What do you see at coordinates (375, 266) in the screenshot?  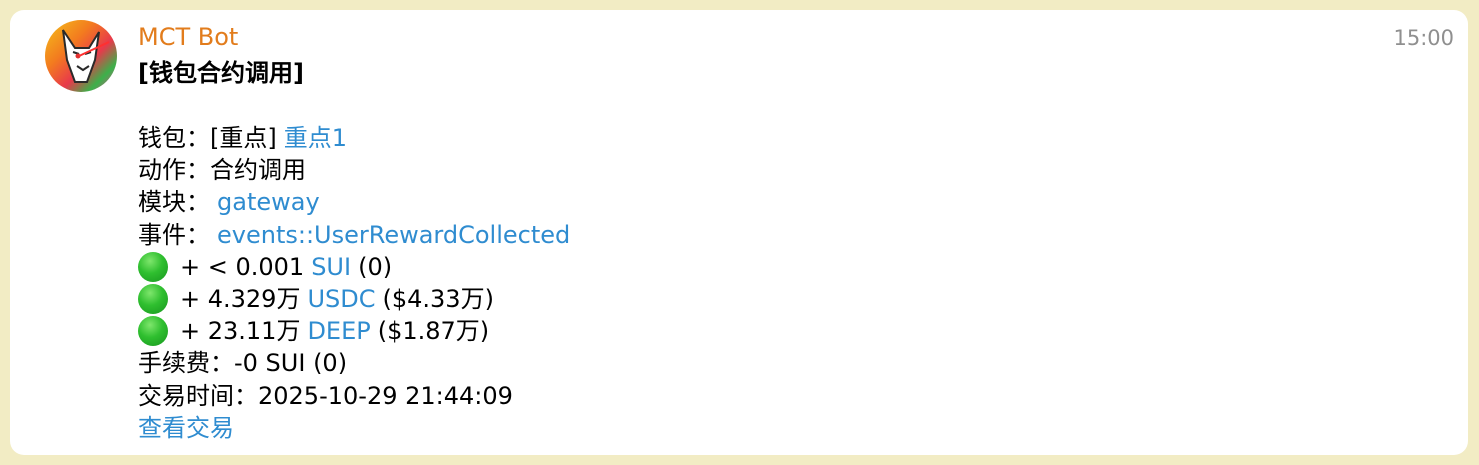 I see `transfer-value: (0)` at bounding box center [375, 266].